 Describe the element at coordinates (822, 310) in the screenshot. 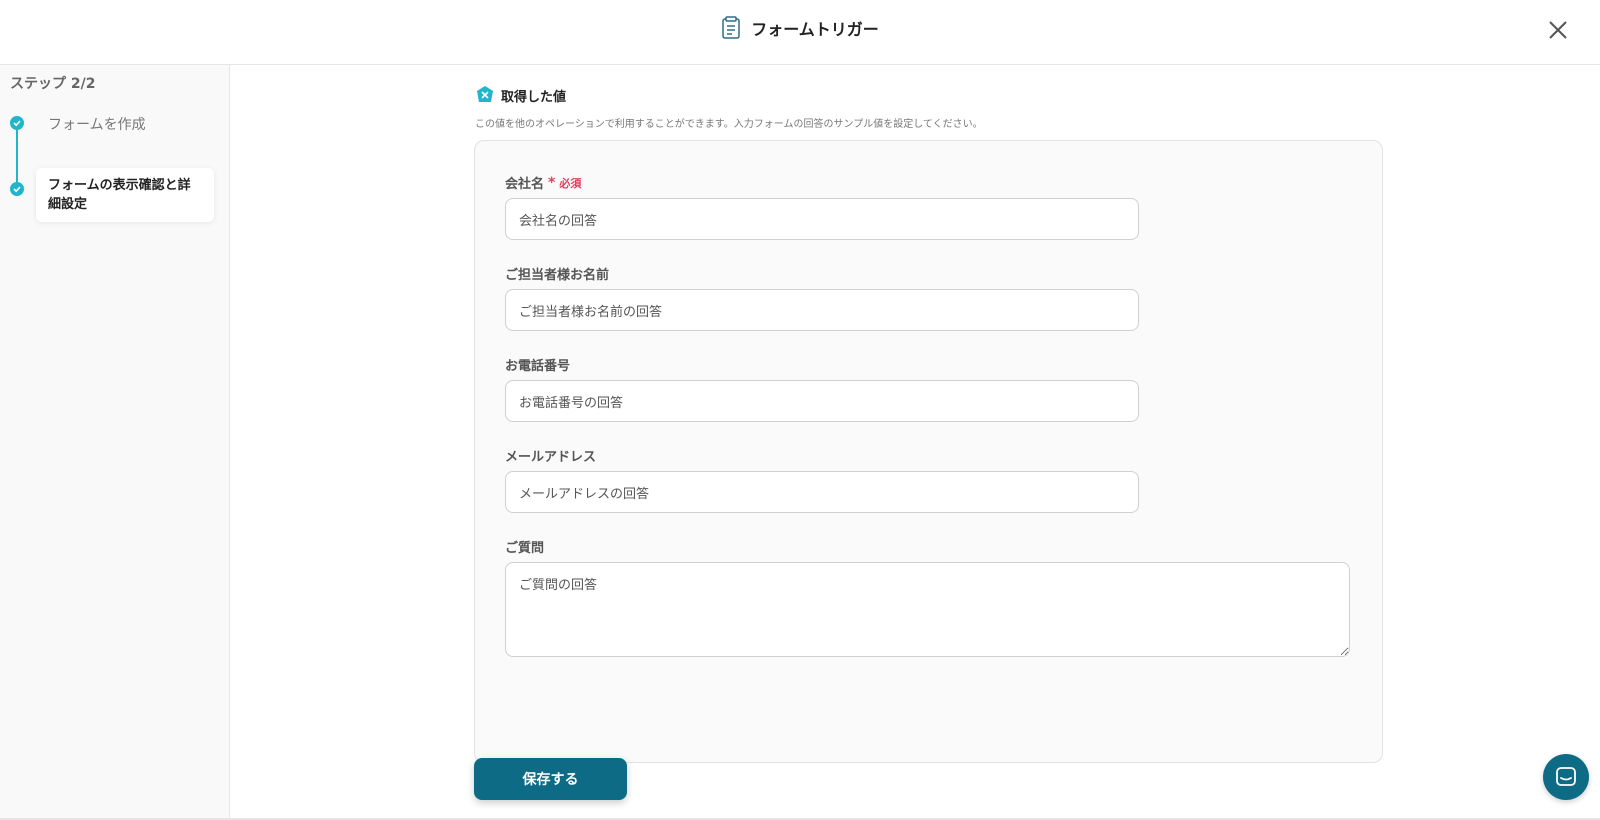

I see `contact-name-input` at that location.